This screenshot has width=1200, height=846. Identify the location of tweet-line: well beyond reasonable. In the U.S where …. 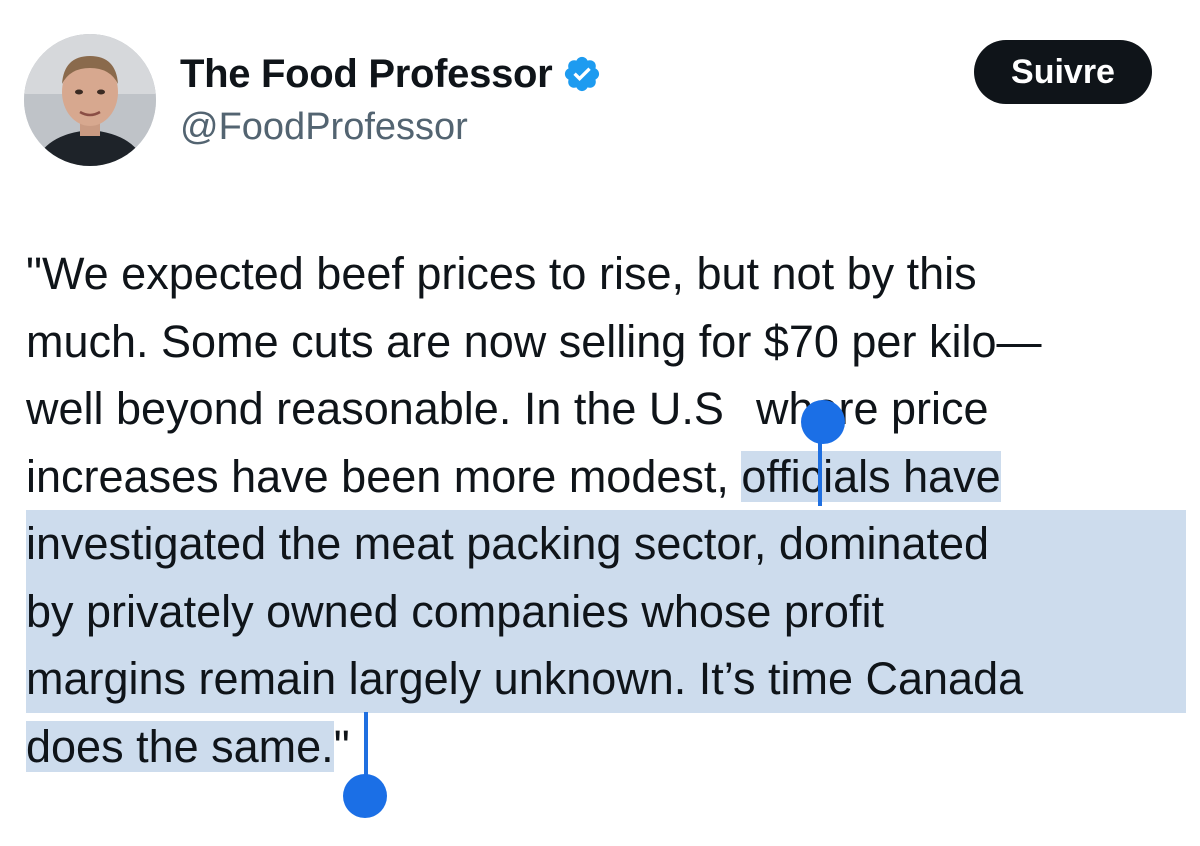
(606, 409).